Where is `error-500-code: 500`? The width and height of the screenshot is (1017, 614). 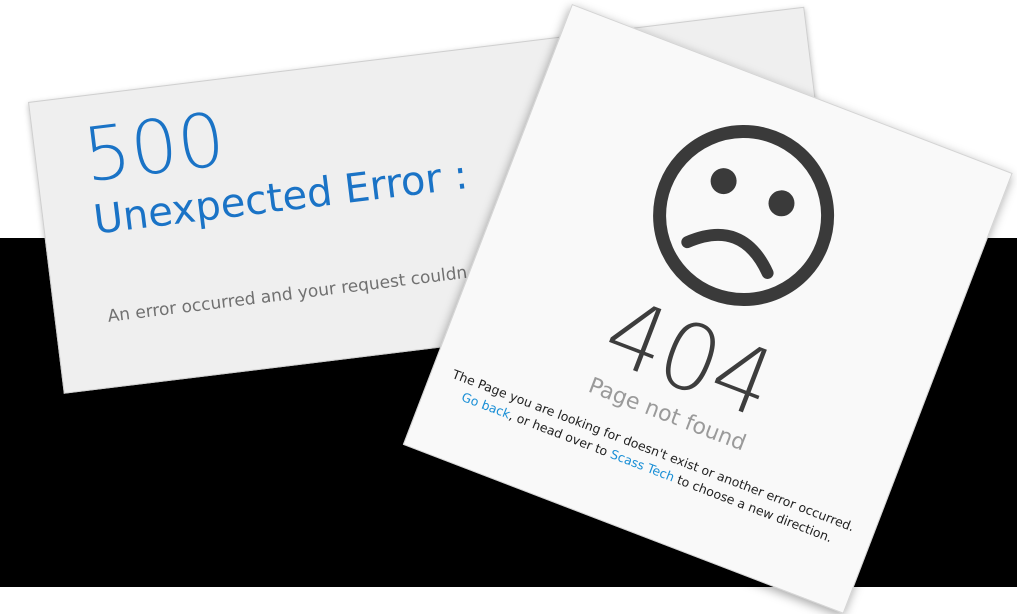 error-500-code: 500 is located at coordinates (154, 148).